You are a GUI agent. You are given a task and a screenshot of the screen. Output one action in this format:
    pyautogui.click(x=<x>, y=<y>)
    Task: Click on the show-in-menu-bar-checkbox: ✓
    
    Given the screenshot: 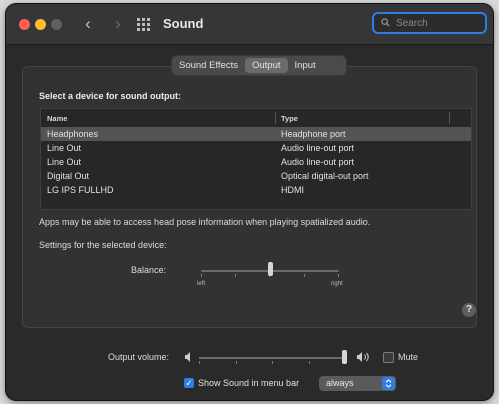 What is the action you would take?
    pyautogui.click(x=189, y=383)
    